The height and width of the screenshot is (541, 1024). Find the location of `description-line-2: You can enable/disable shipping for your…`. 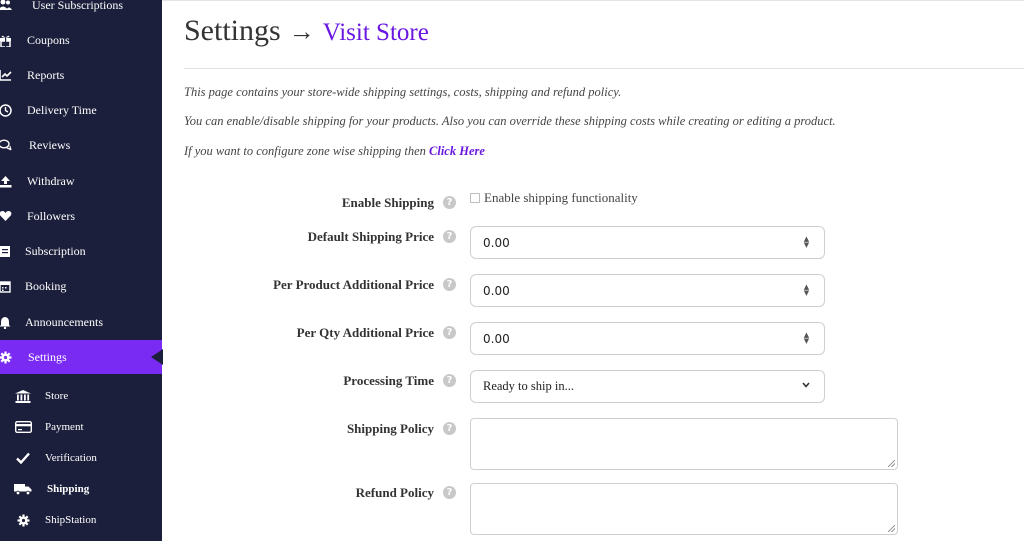

description-line-2: You can enable/disable shipping for your… is located at coordinates (510, 121).